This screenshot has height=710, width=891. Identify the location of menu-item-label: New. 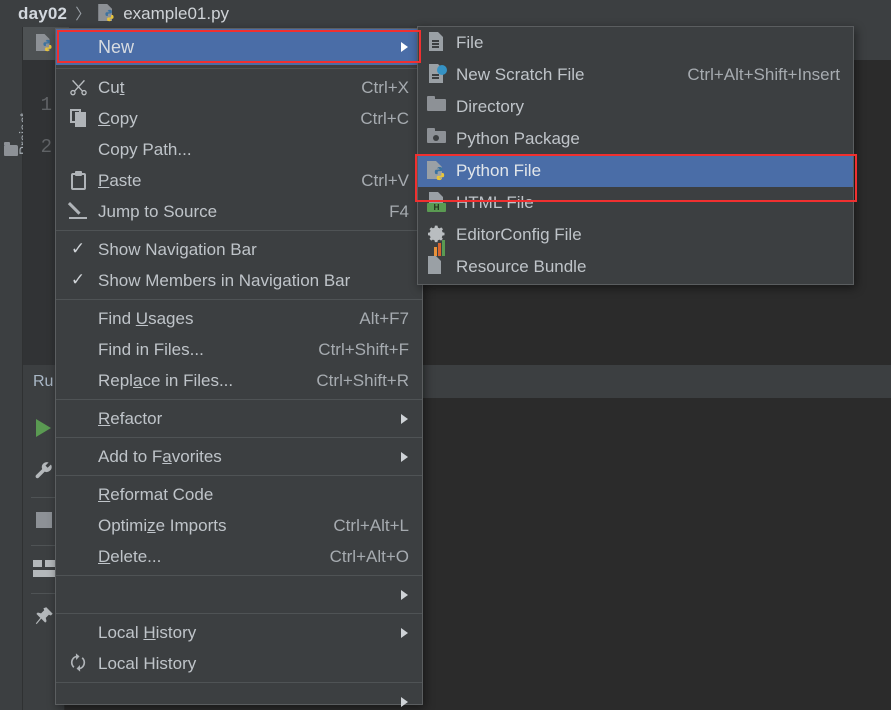
(116, 46).